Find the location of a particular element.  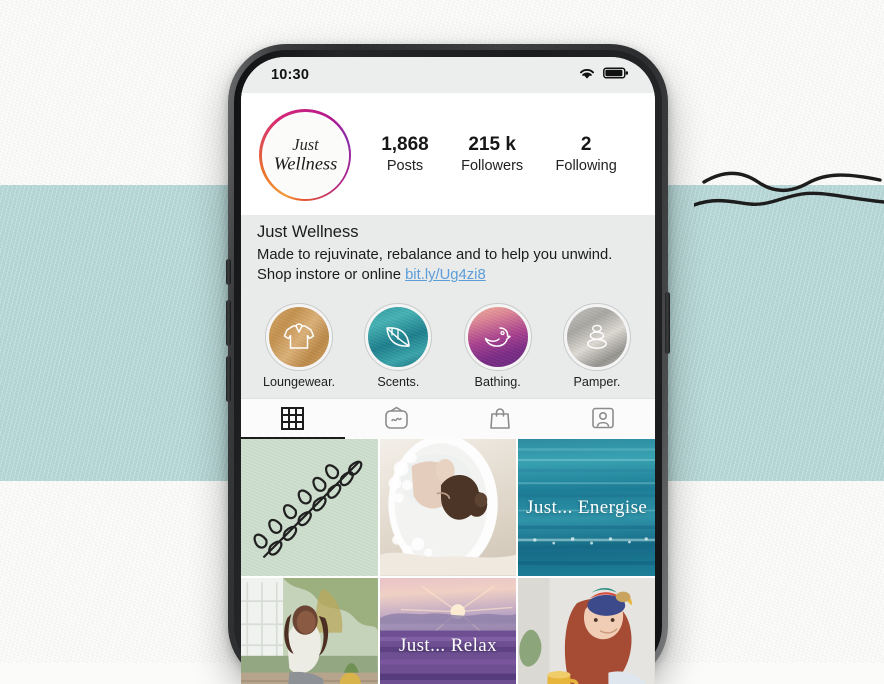

grid-icon is located at coordinates (293, 418).